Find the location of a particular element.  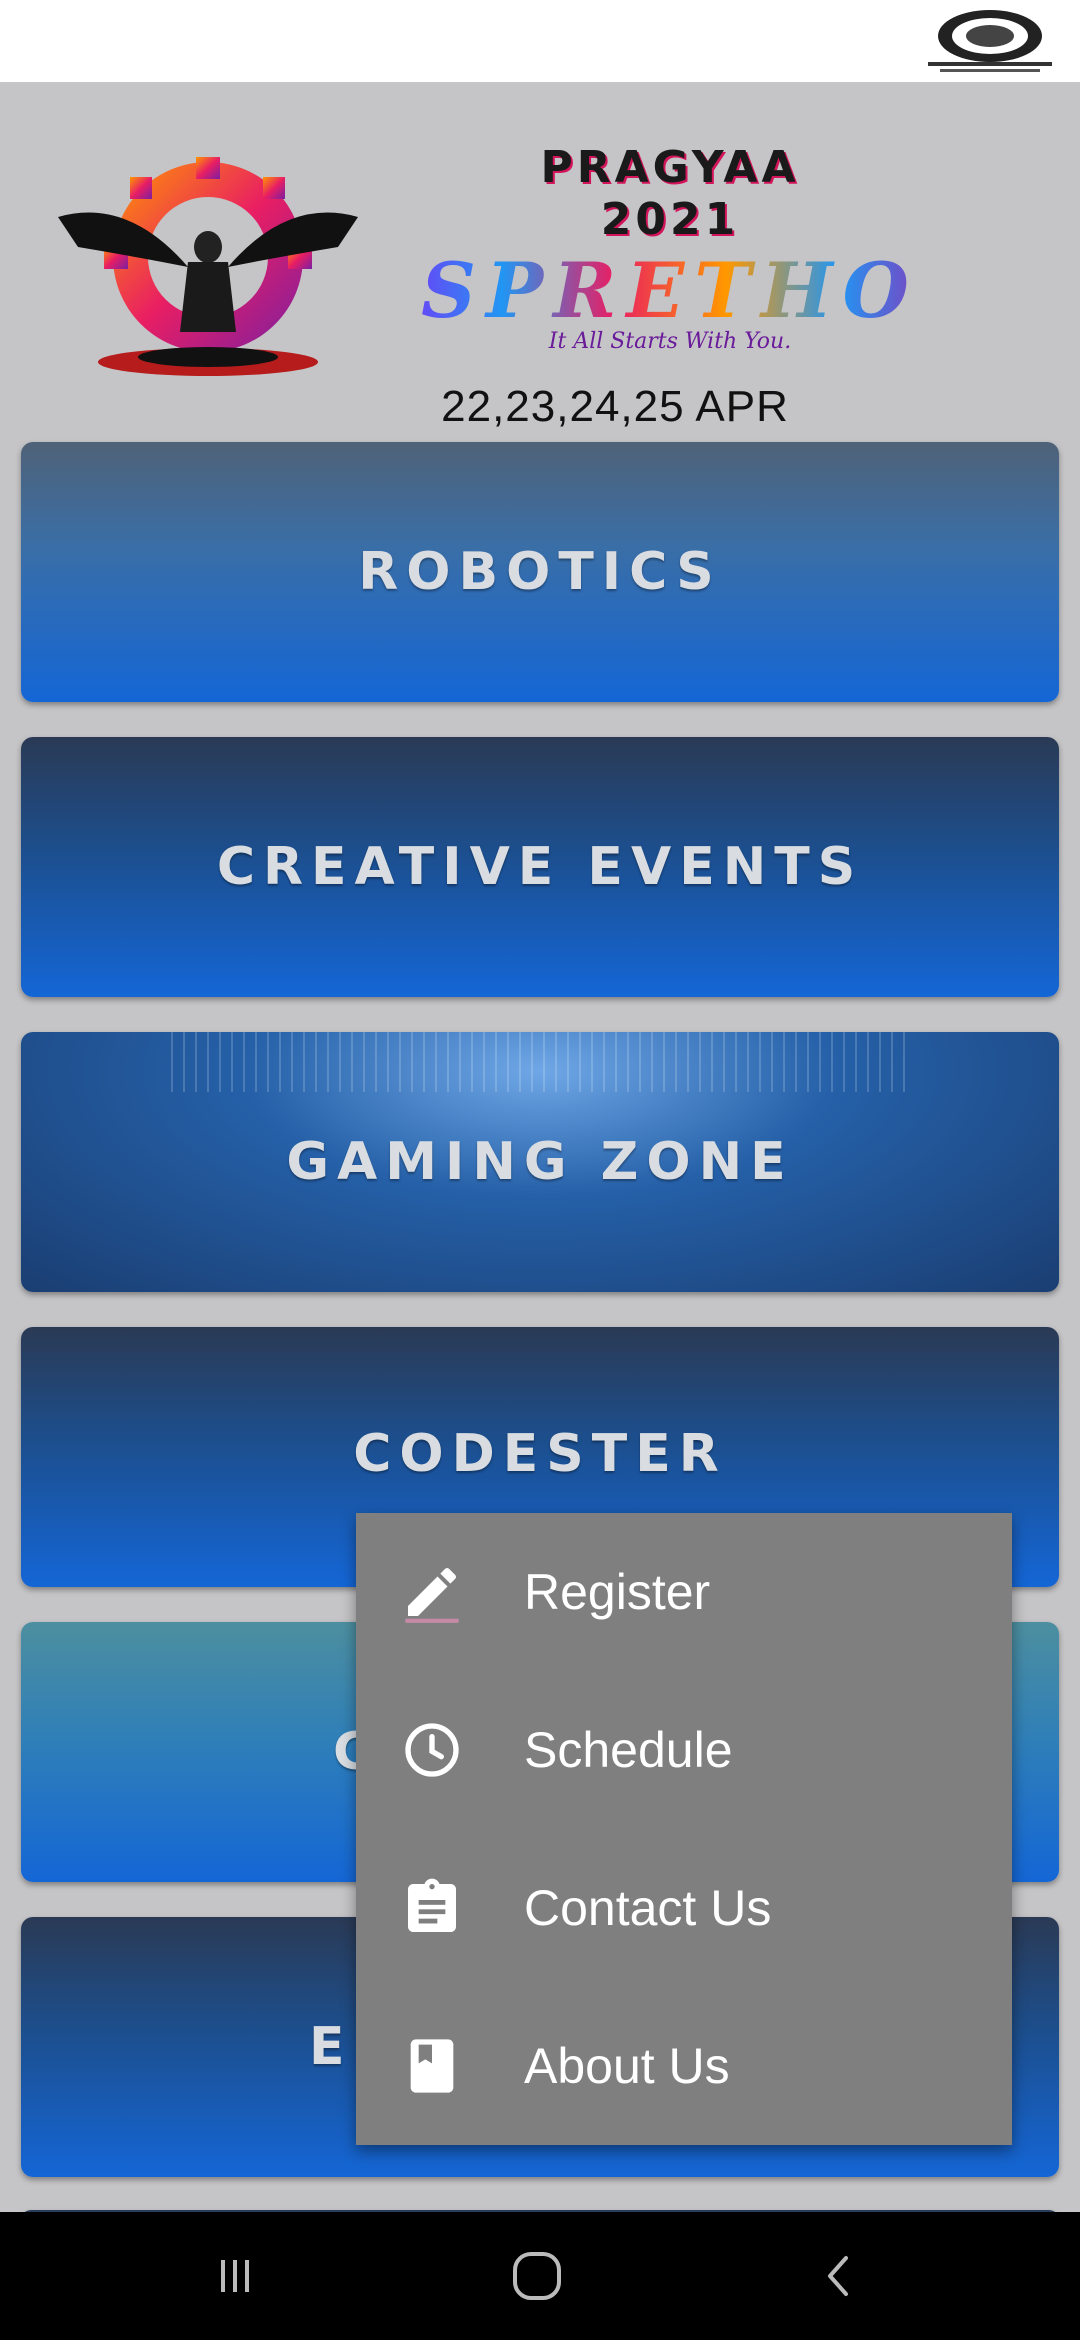

menu-item-schedule: Schedule is located at coordinates (684, 1750).